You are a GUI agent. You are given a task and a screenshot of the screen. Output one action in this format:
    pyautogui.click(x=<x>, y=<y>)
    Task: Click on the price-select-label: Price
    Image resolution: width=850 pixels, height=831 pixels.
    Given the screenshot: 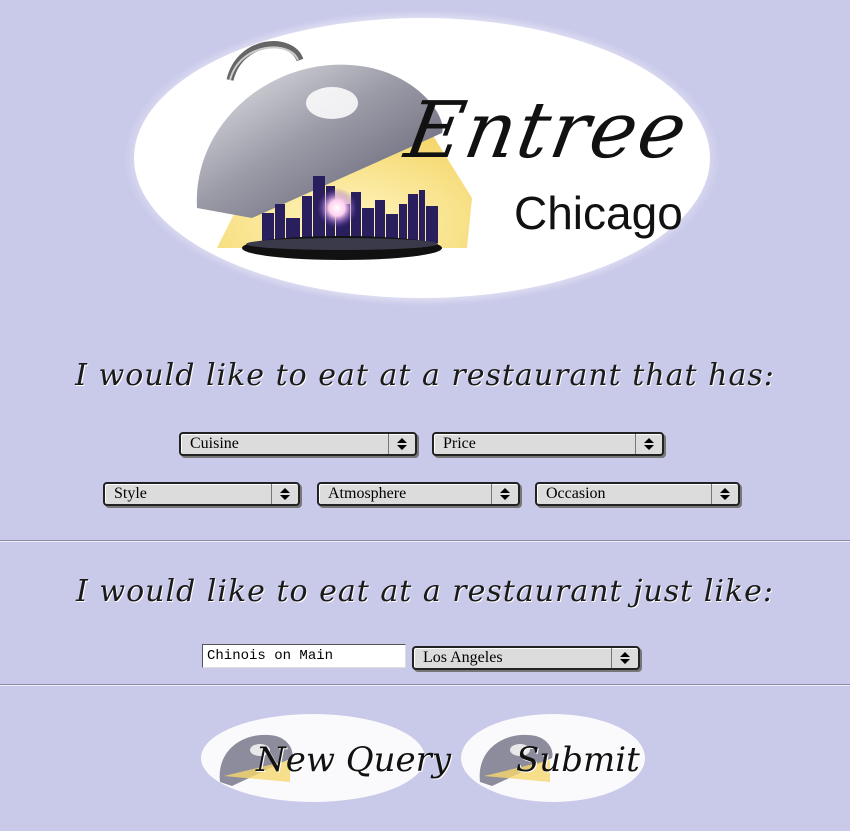 What is the action you would take?
    pyautogui.click(x=459, y=443)
    